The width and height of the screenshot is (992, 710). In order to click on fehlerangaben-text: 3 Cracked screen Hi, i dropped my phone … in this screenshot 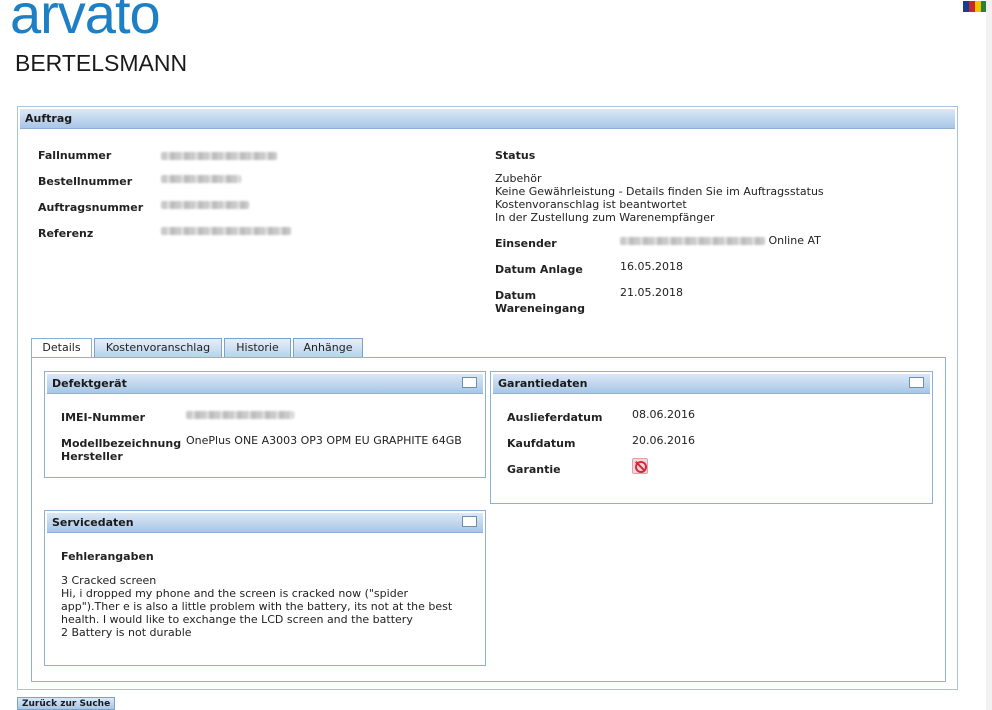, I will do `click(257, 606)`.